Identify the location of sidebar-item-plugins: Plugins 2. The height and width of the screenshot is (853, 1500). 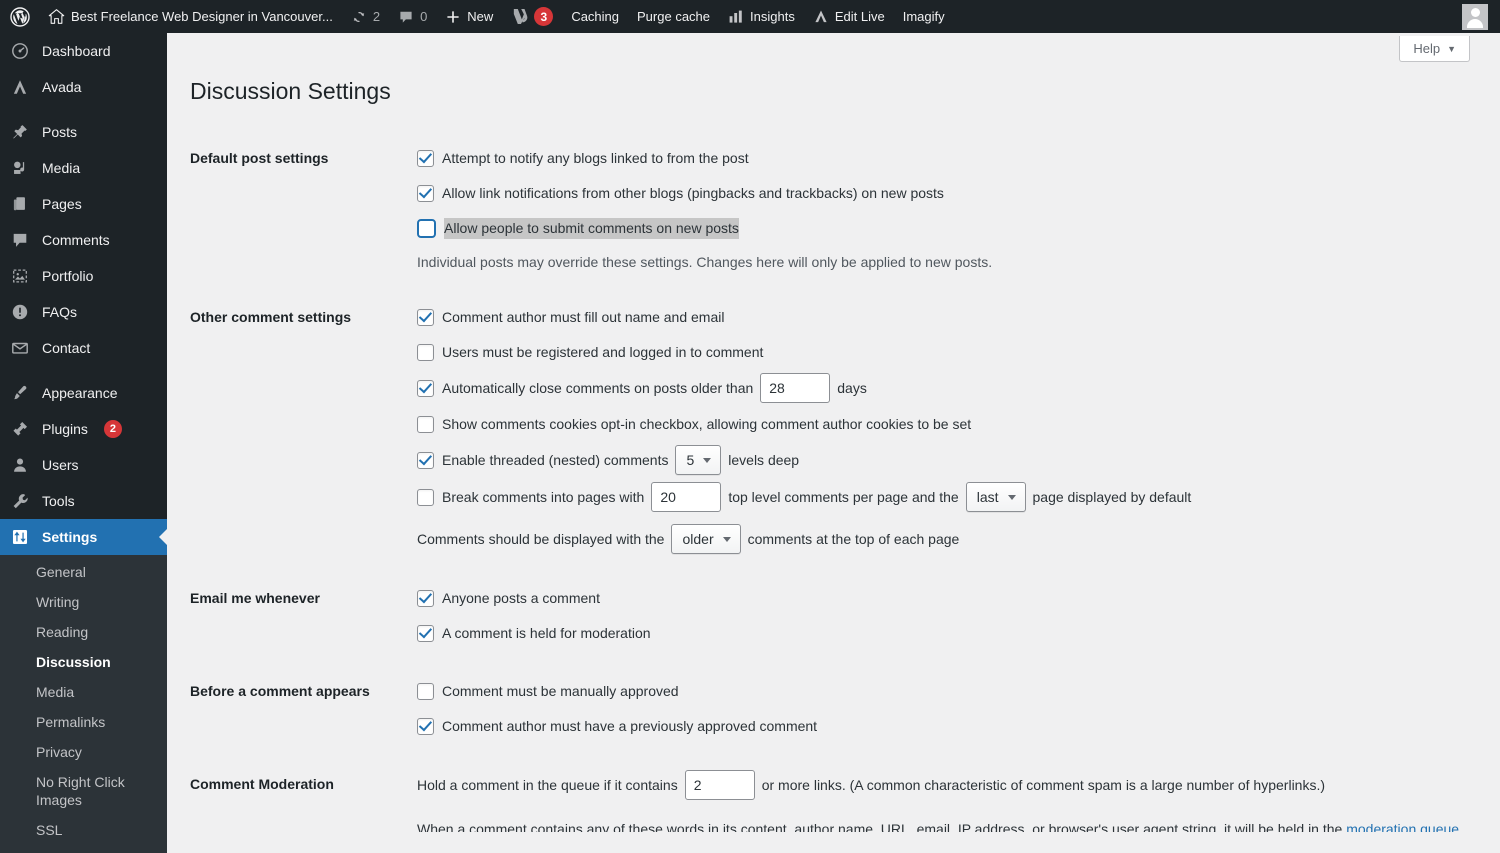
(83, 429).